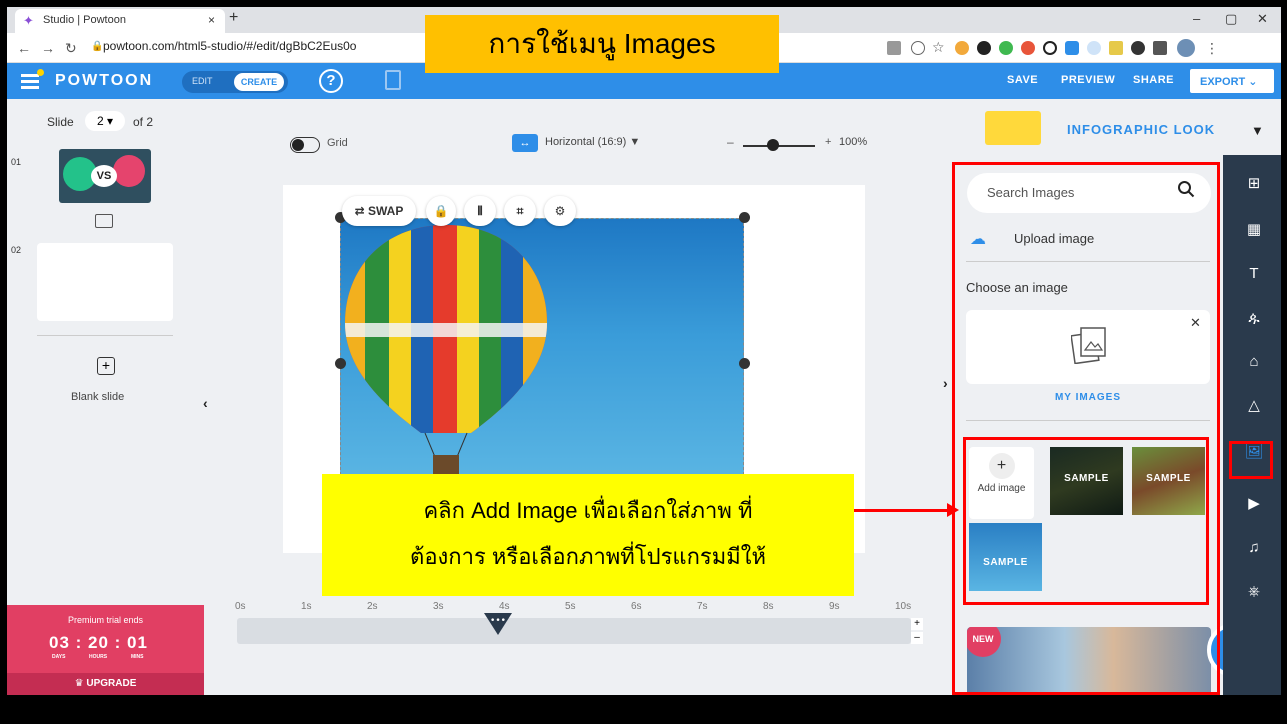 The image size is (1287, 724). I want to click on slide-thumbnail-1: VS, so click(105, 176).